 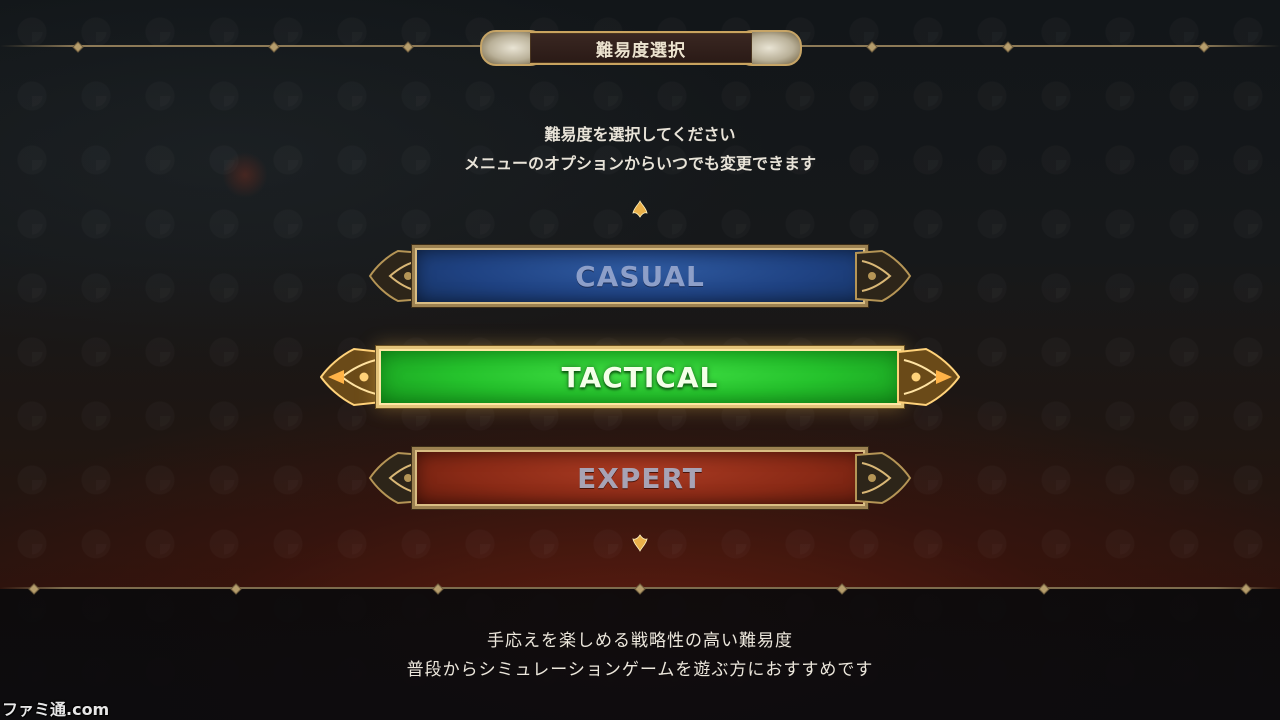 What do you see at coordinates (56, 709) in the screenshot?
I see `watermark: ファミ通.com` at bounding box center [56, 709].